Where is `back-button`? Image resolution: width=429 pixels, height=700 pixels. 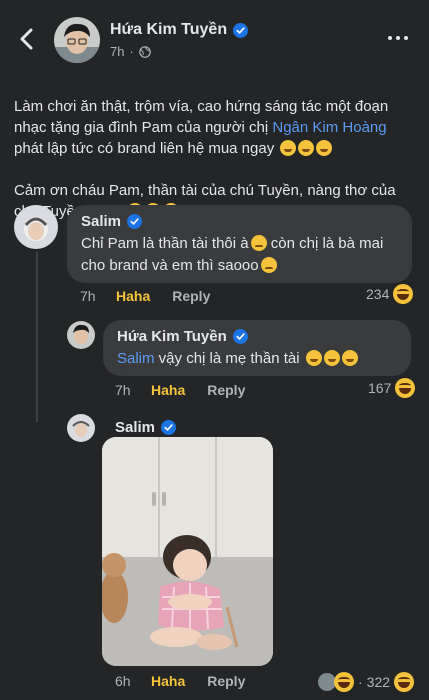 back-button is located at coordinates (27, 39).